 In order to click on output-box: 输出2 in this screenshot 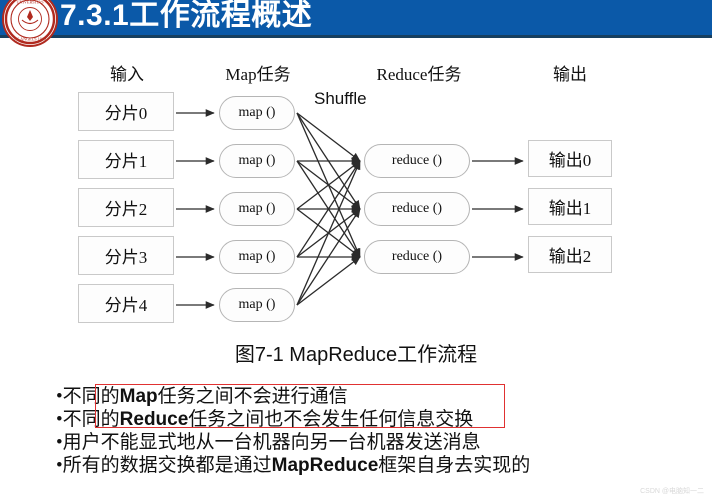, I will do `click(570, 254)`.